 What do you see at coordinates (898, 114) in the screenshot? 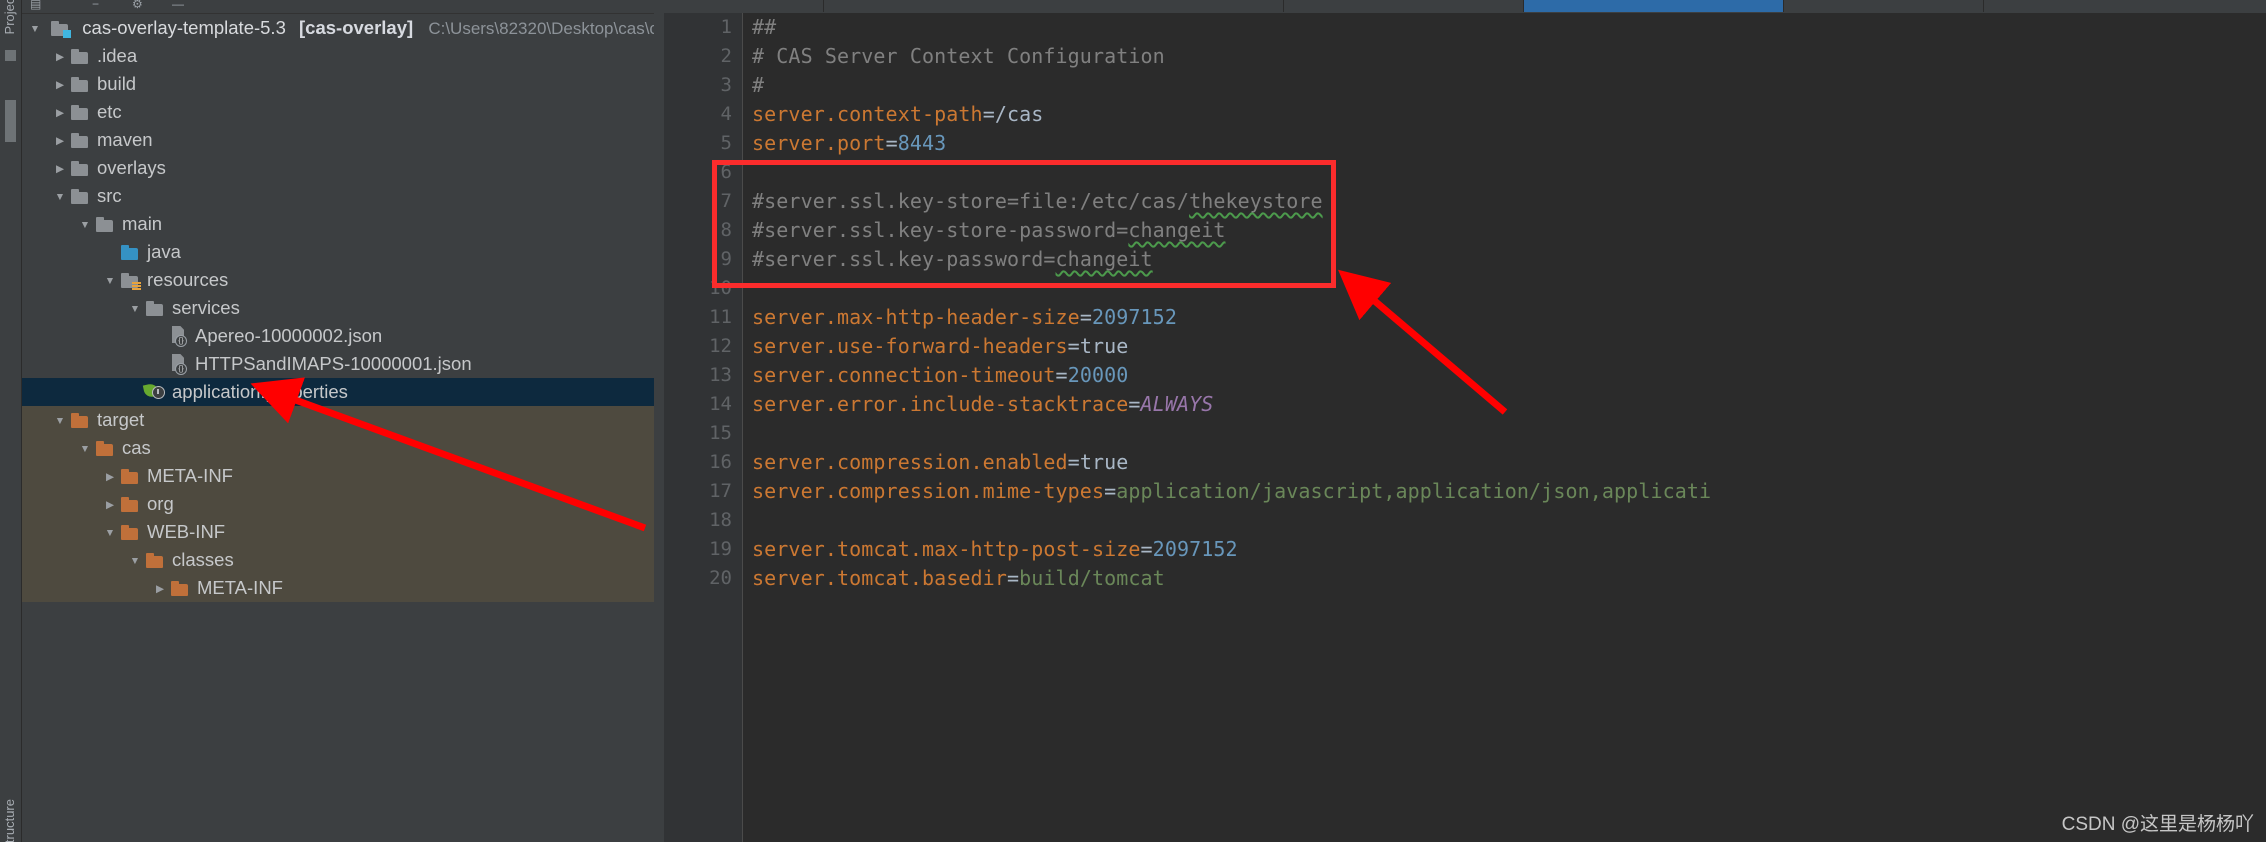
I see `code-line-4: server.context-path=/cas` at bounding box center [898, 114].